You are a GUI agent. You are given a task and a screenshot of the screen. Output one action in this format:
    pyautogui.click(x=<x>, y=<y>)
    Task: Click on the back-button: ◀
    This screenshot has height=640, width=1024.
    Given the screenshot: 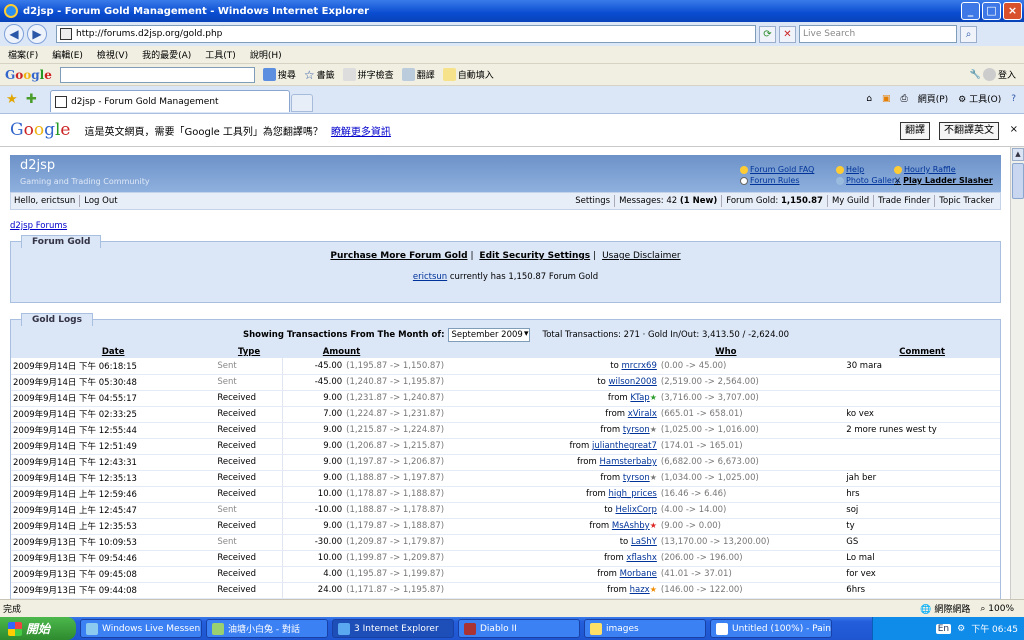 What is the action you would take?
    pyautogui.click(x=14, y=34)
    